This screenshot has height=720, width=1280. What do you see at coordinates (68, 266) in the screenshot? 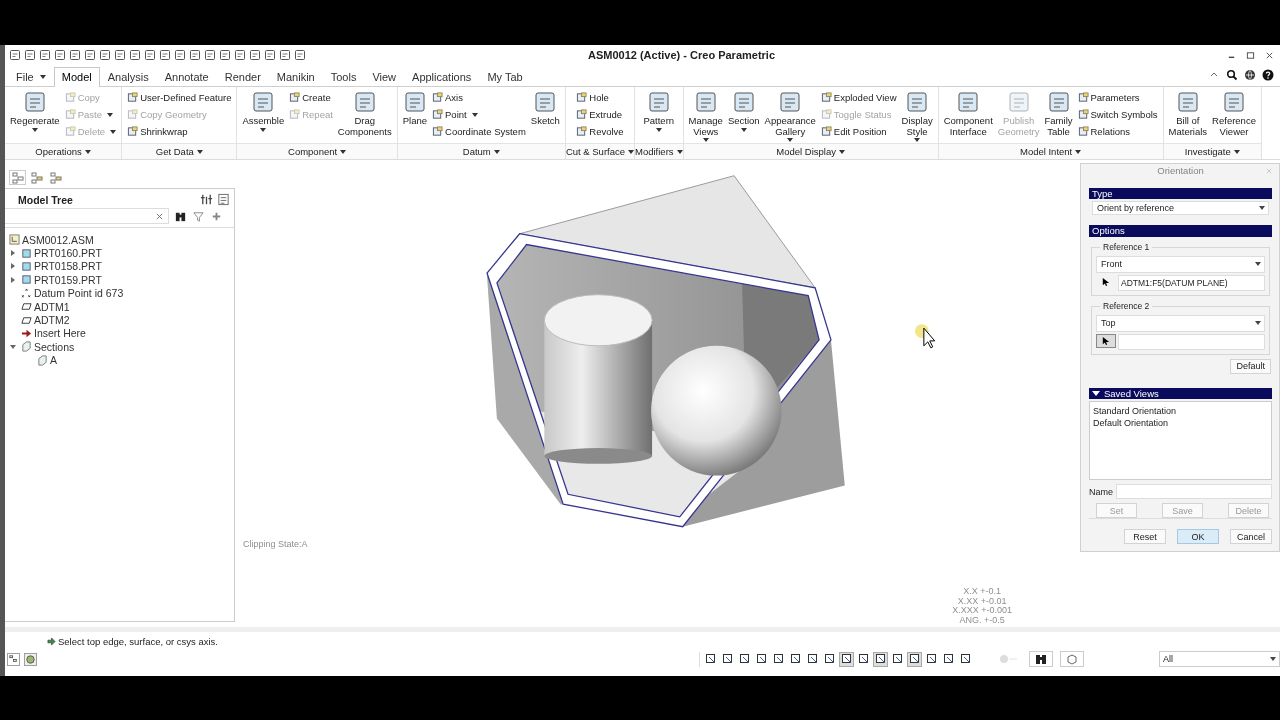
I see `tree-item: PRT0158.PRT` at bounding box center [68, 266].